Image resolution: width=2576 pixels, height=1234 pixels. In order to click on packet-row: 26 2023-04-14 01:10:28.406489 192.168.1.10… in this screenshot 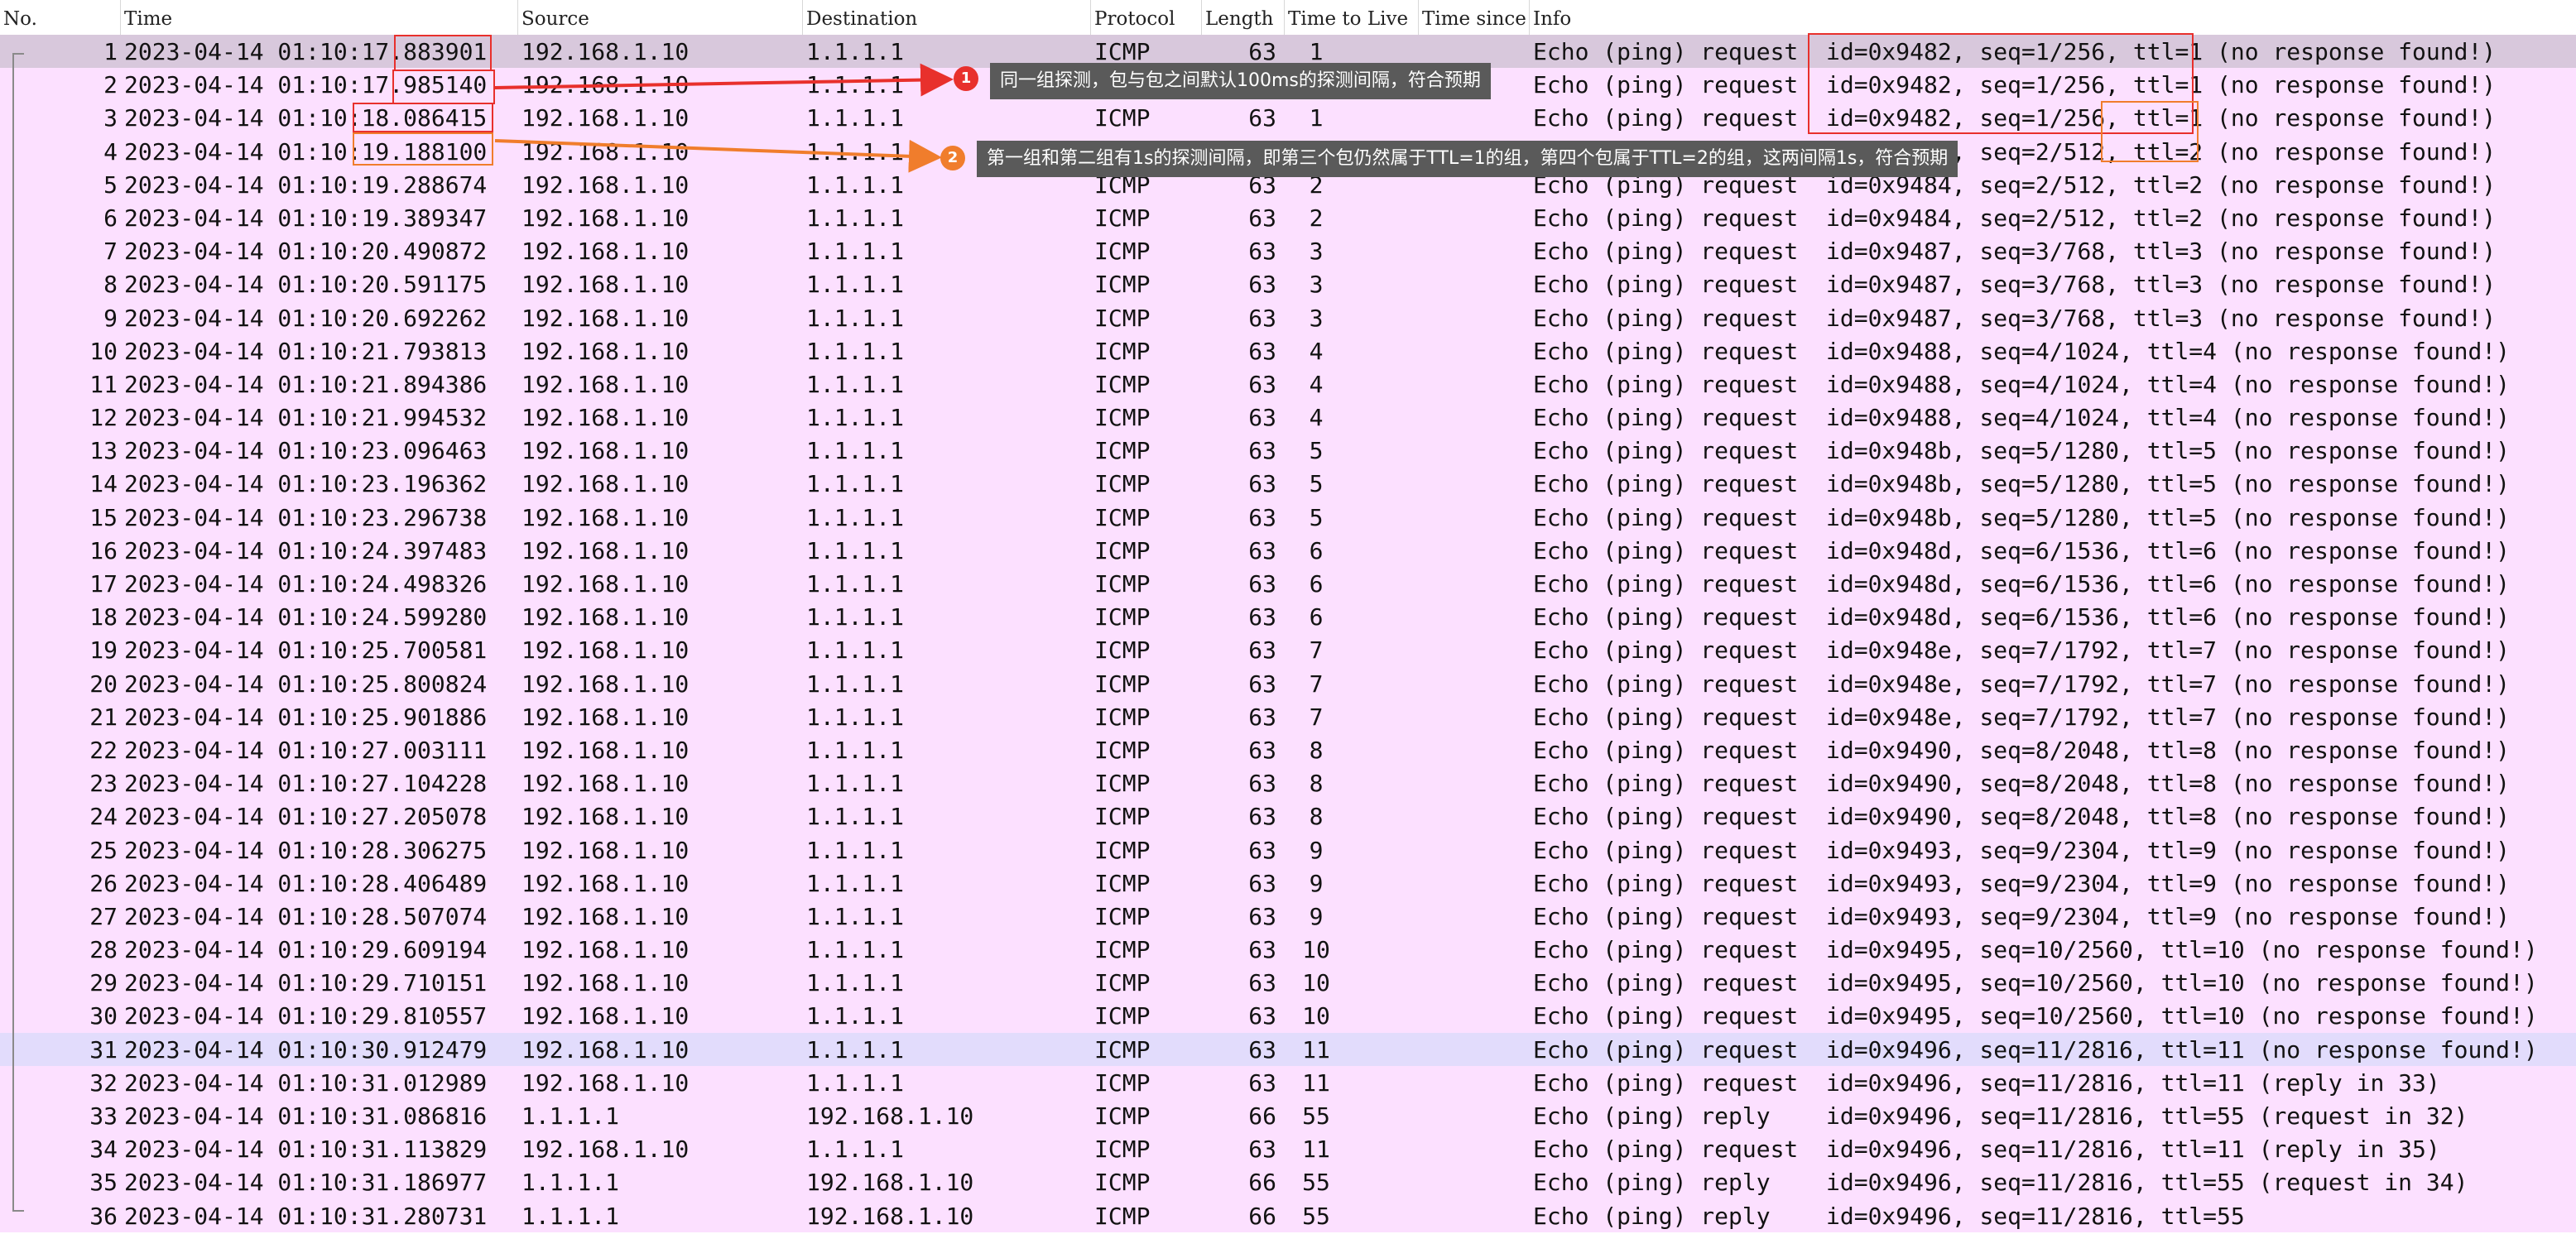, I will do `click(1288, 883)`.